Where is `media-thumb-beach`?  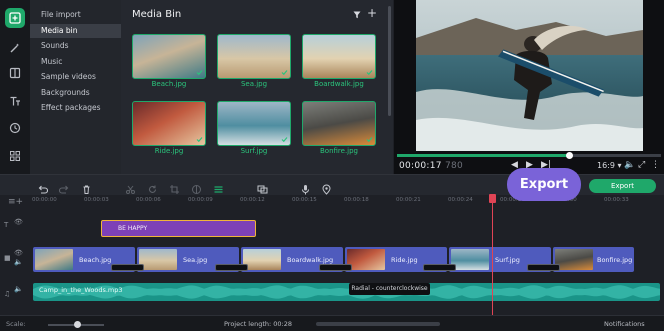
media-thumb-beach is located at coordinates (169, 56).